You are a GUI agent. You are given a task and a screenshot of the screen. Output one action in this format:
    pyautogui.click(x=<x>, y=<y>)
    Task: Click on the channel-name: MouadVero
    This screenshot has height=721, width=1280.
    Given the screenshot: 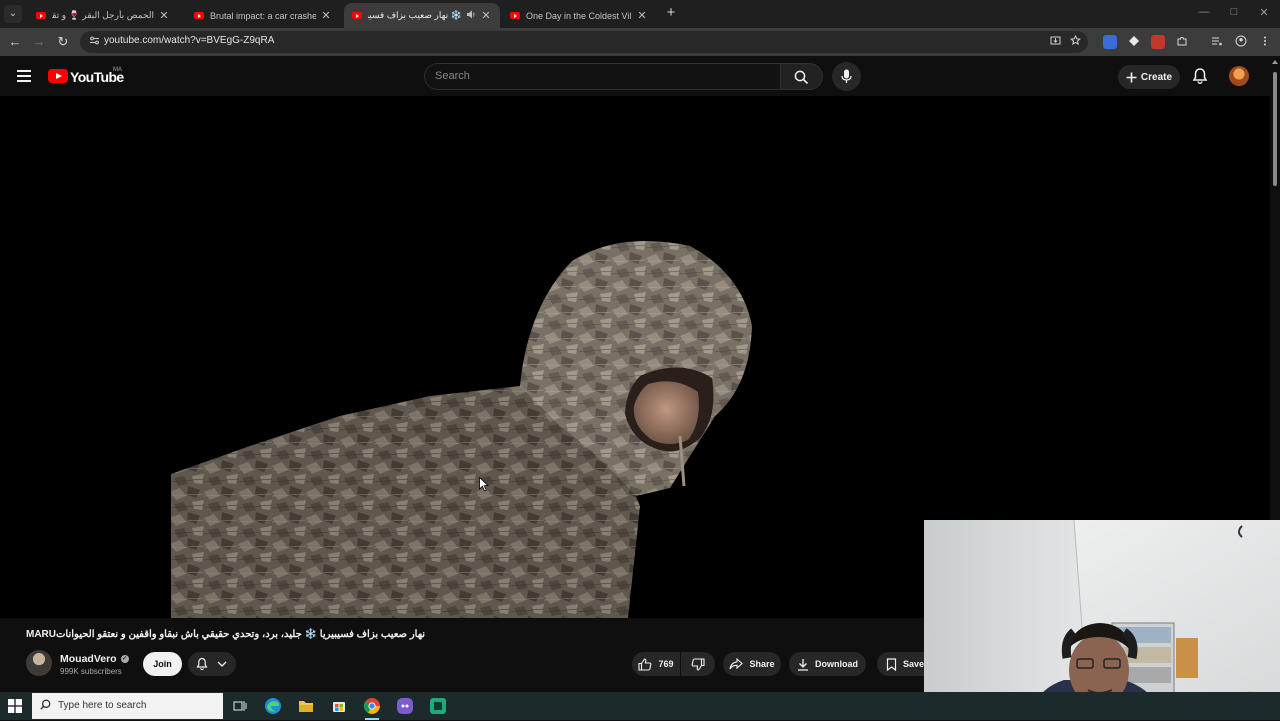 What is the action you would take?
    pyautogui.click(x=88, y=659)
    